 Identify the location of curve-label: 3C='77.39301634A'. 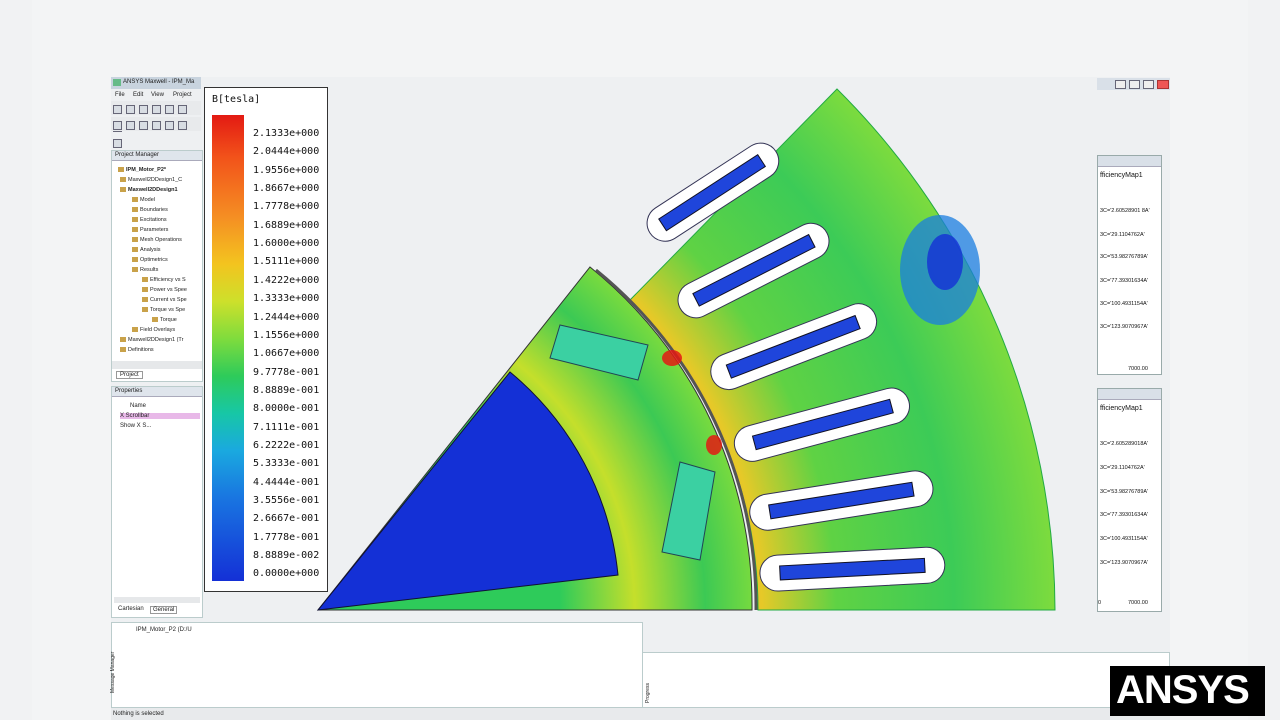
(1124, 281).